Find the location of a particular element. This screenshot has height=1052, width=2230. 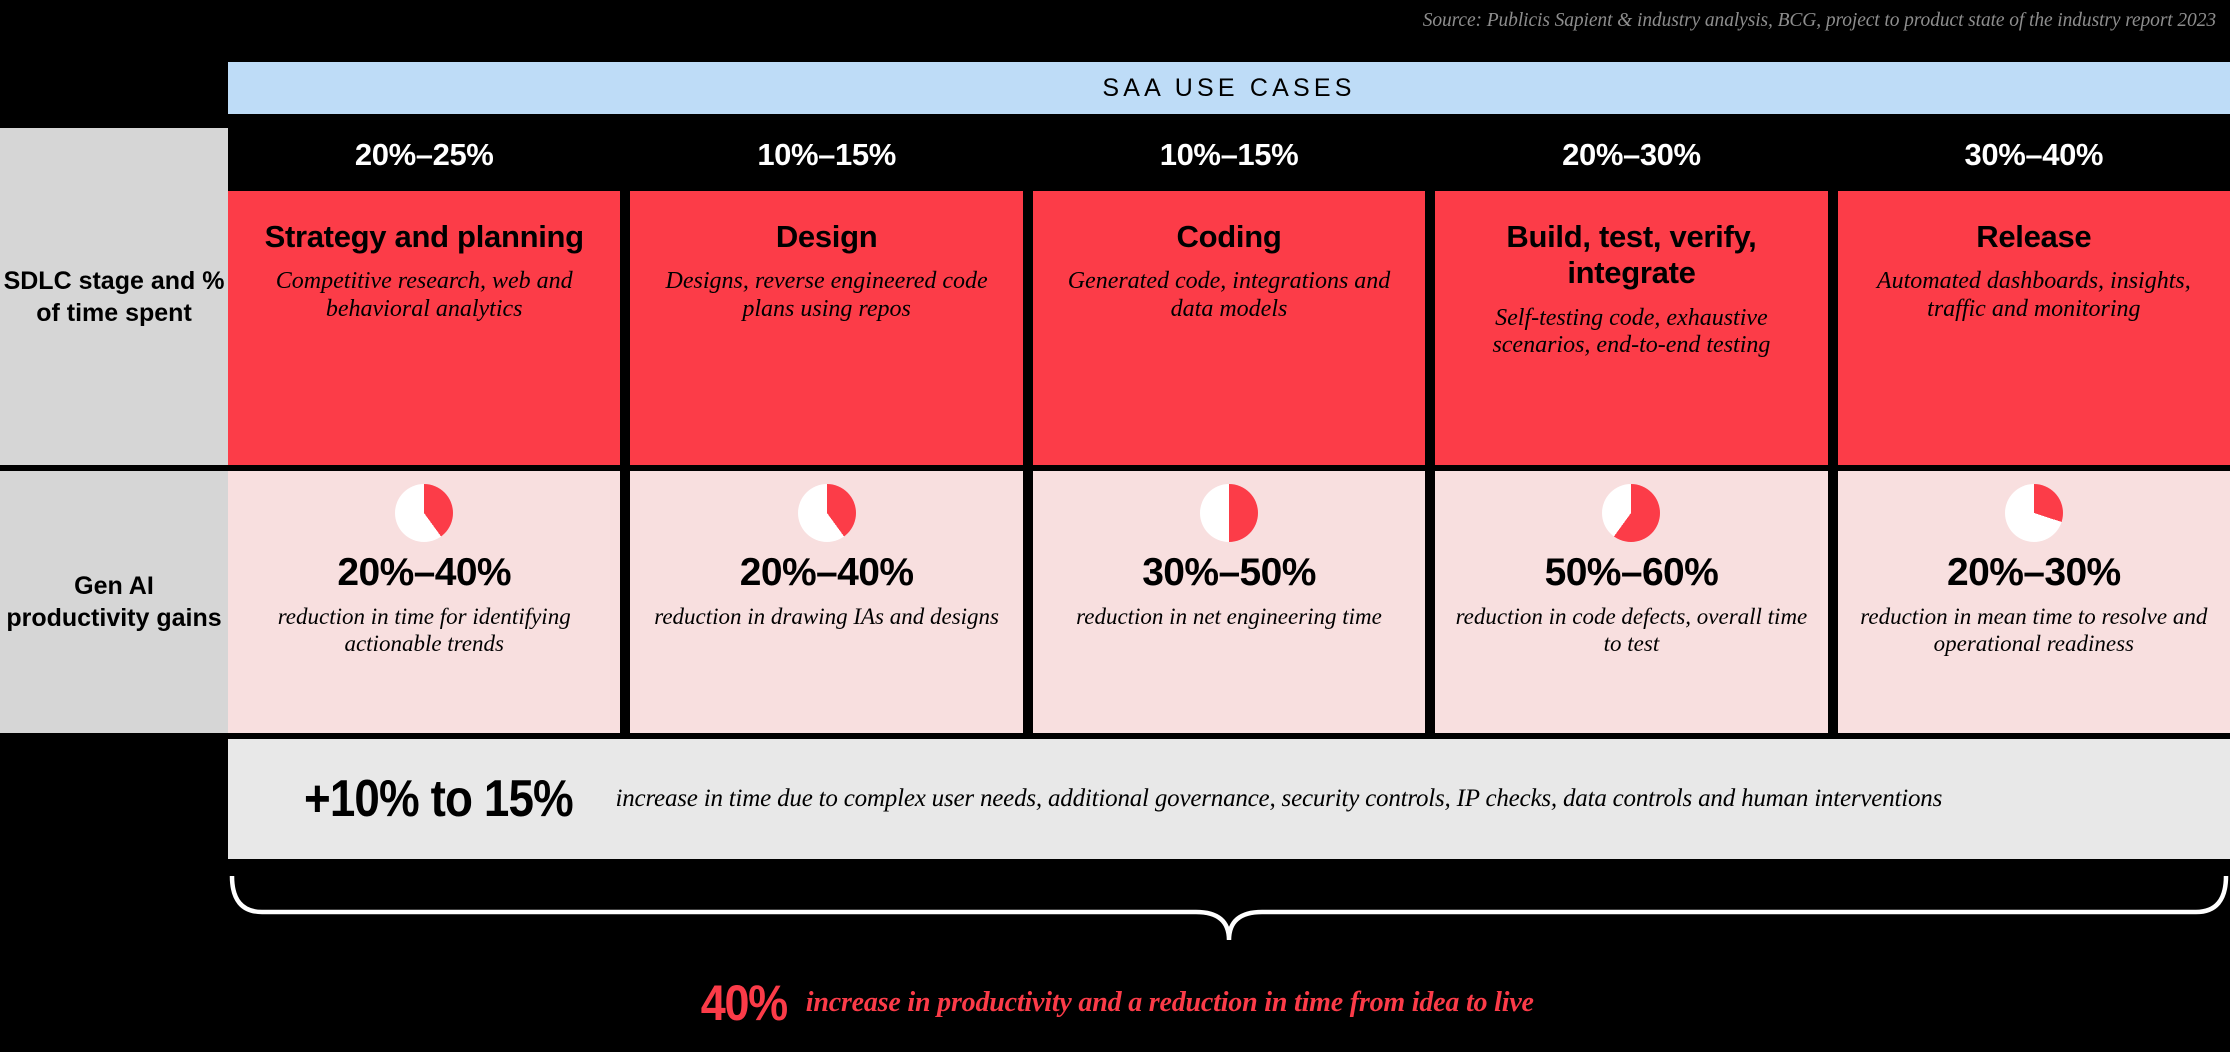

time-percent-cell: 20%–25% is located at coordinates (424, 154).